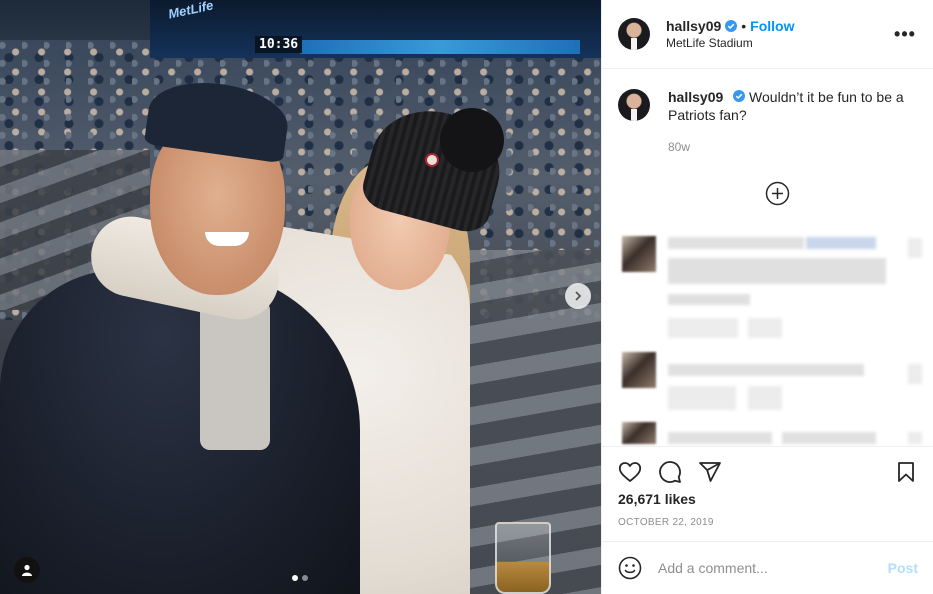 The height and width of the screenshot is (594, 933). What do you see at coordinates (903, 568) in the screenshot?
I see `post-comment-button: Post` at bounding box center [903, 568].